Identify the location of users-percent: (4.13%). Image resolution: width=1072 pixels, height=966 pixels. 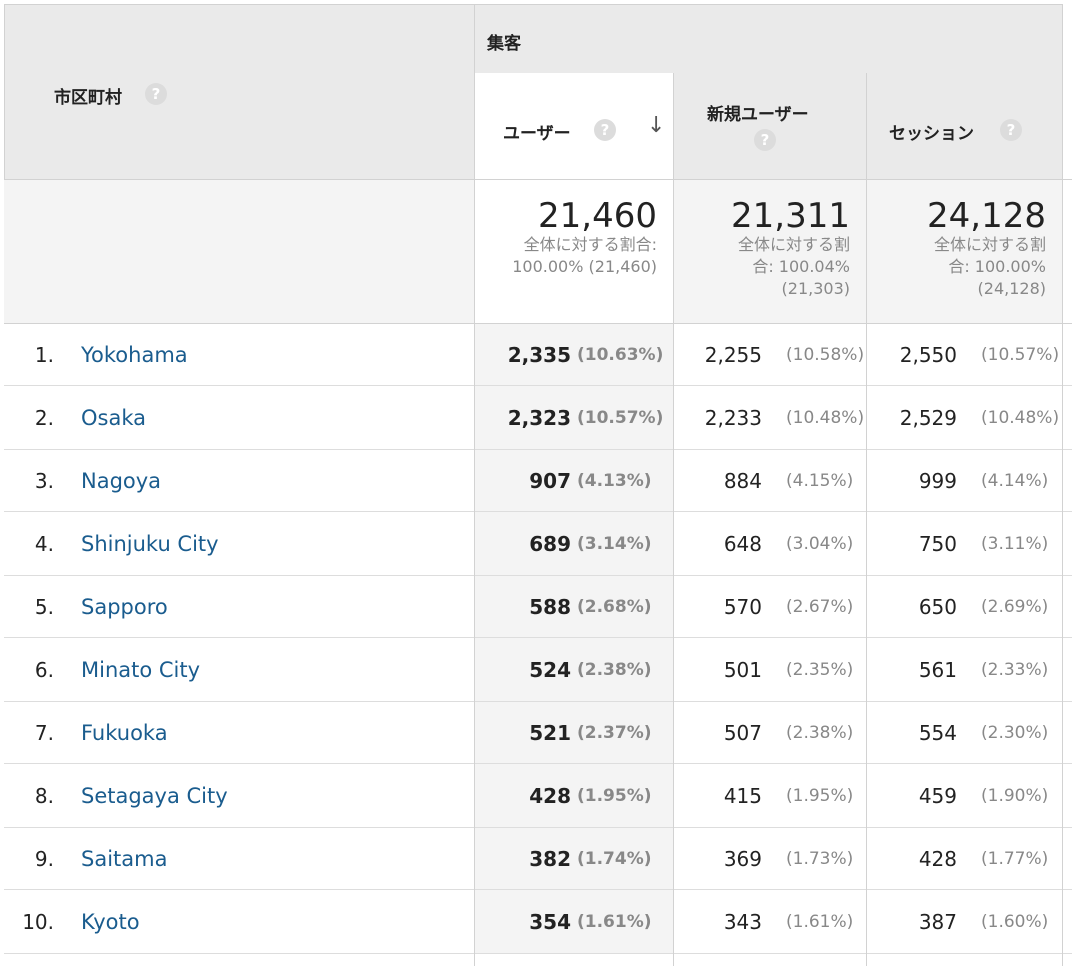
(614, 480).